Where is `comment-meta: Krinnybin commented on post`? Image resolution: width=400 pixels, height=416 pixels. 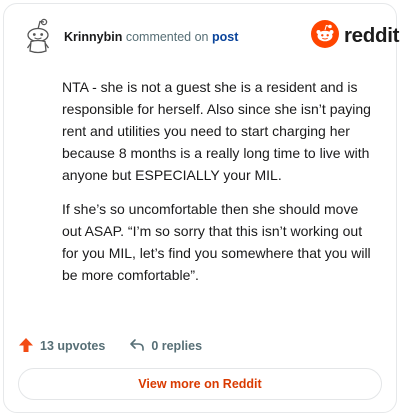 comment-meta: Krinnybin commented on post is located at coordinates (151, 37).